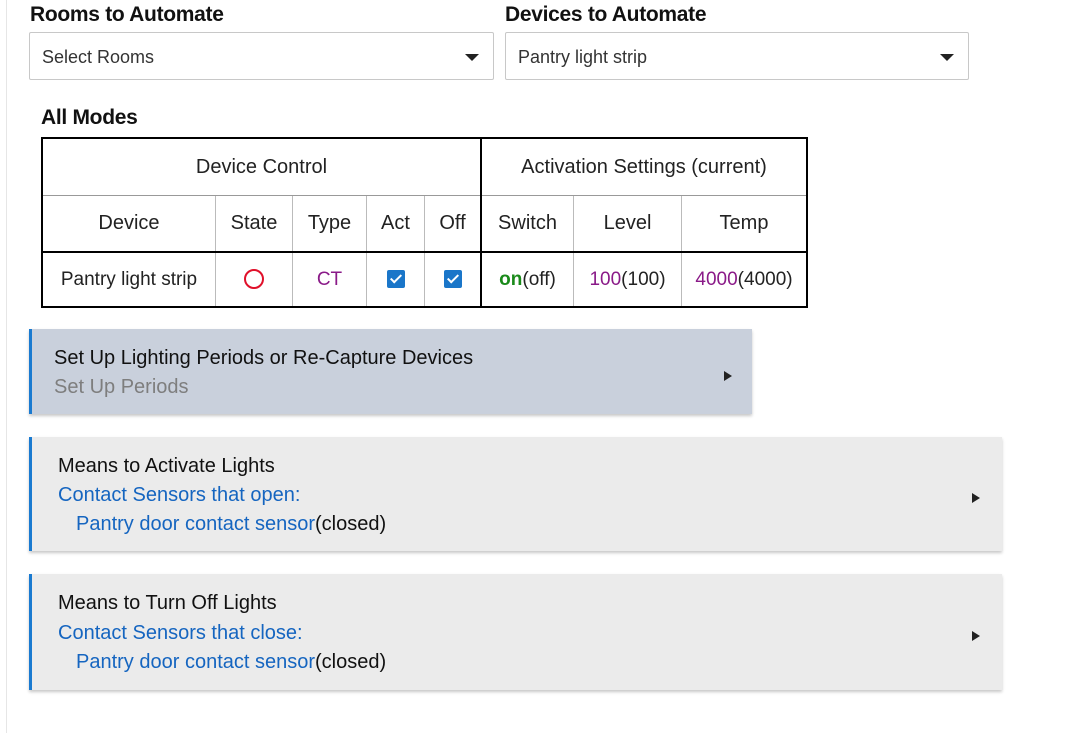 The width and height of the screenshot is (1070, 733). I want to click on group-header-activation: Activation Settings (current), so click(644, 166).